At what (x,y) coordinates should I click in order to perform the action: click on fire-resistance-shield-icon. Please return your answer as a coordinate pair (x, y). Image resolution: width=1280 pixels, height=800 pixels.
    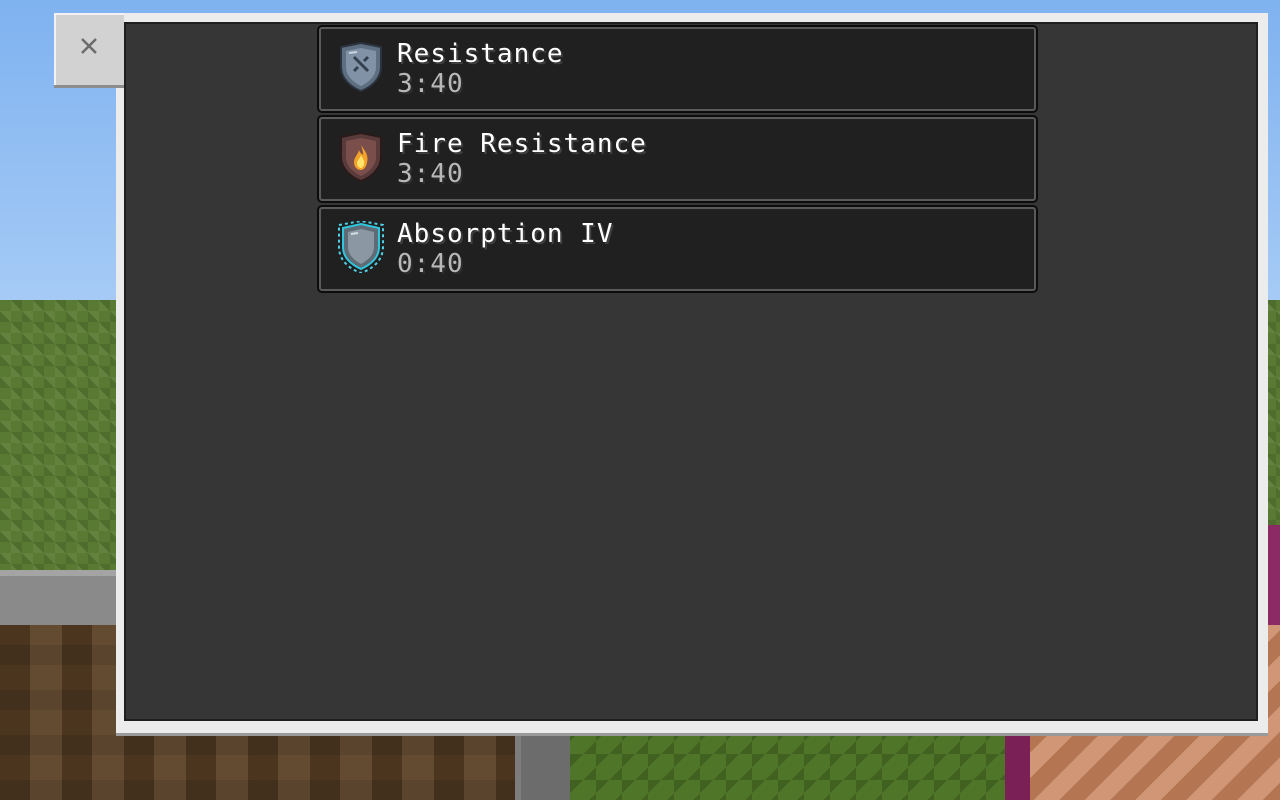
    Looking at the image, I should click on (361, 157).